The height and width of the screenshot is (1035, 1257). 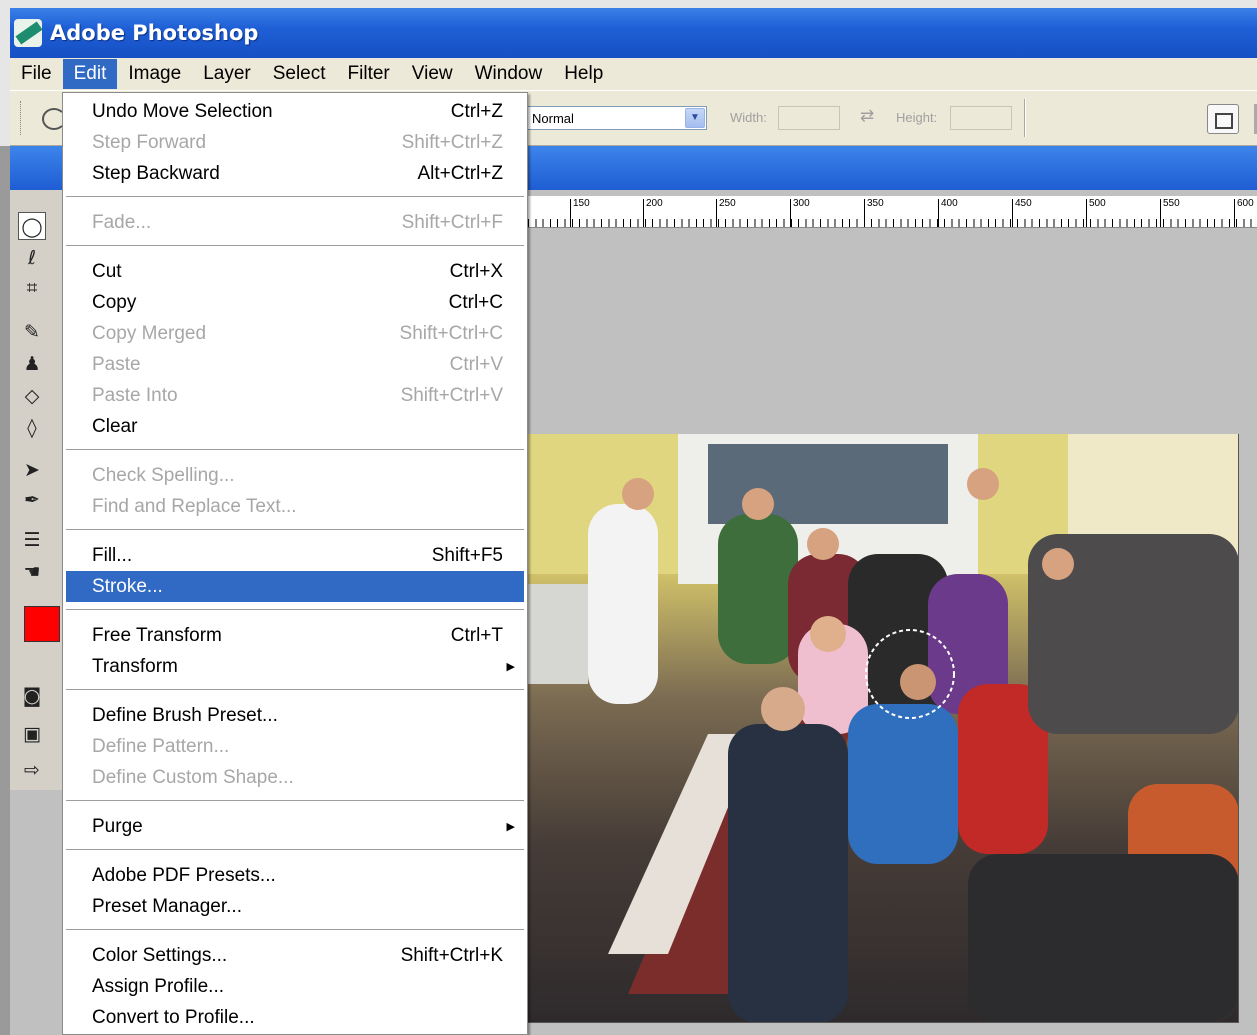 What do you see at coordinates (452, 222) in the screenshot?
I see `menu-item-shortcut: Shift+Ctrl+F` at bounding box center [452, 222].